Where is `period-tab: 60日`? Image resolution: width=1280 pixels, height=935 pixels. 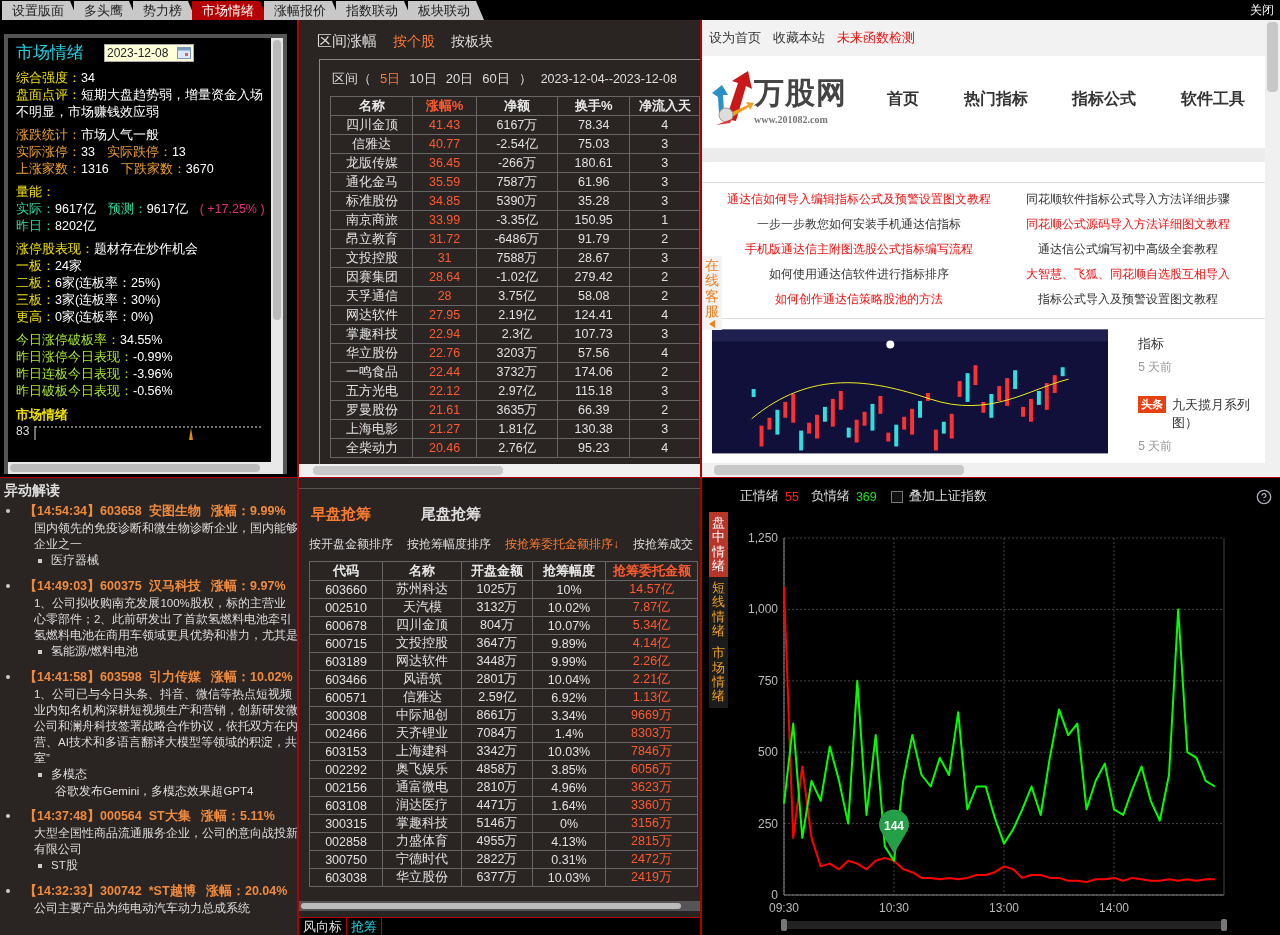
period-tab: 60日 is located at coordinates (496, 79).